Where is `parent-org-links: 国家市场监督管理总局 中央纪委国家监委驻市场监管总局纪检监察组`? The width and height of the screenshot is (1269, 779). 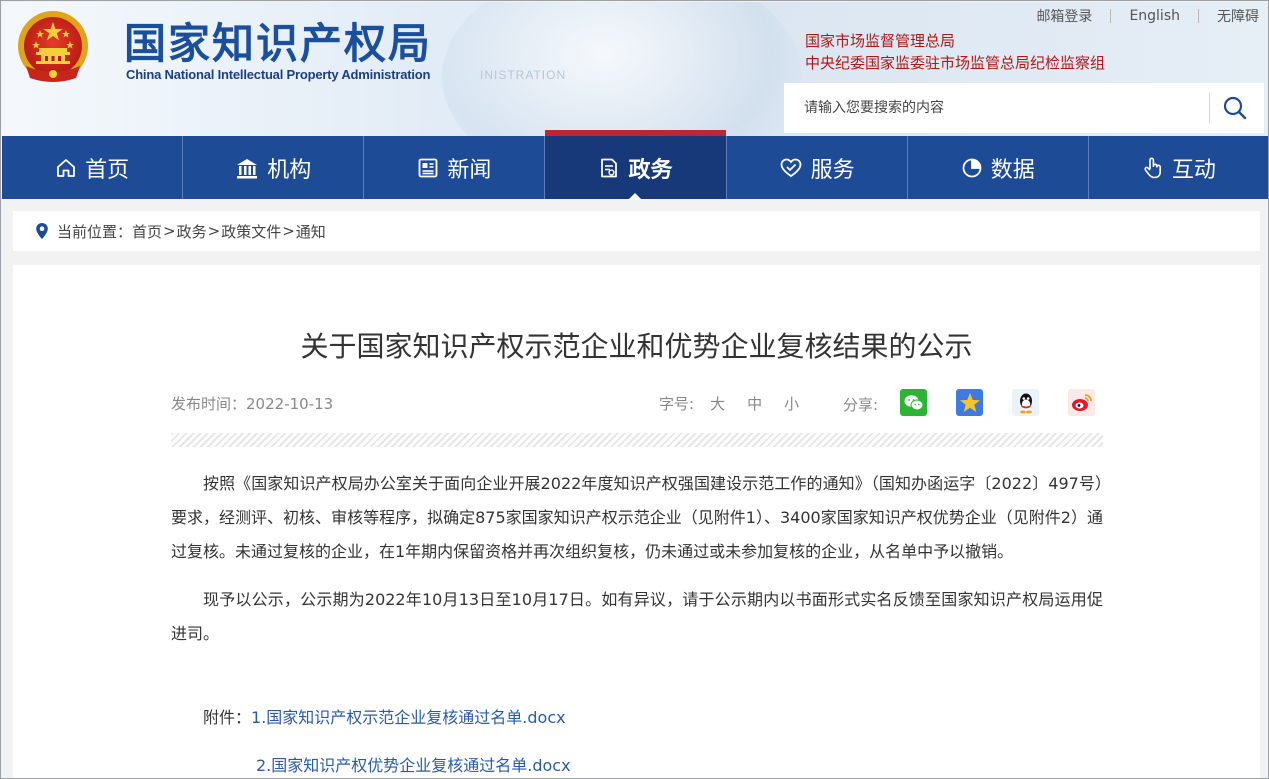
parent-org-links: 国家市场监督管理总局 中央纪委国家监委驻市场监管总局纪检监察组 is located at coordinates (955, 52).